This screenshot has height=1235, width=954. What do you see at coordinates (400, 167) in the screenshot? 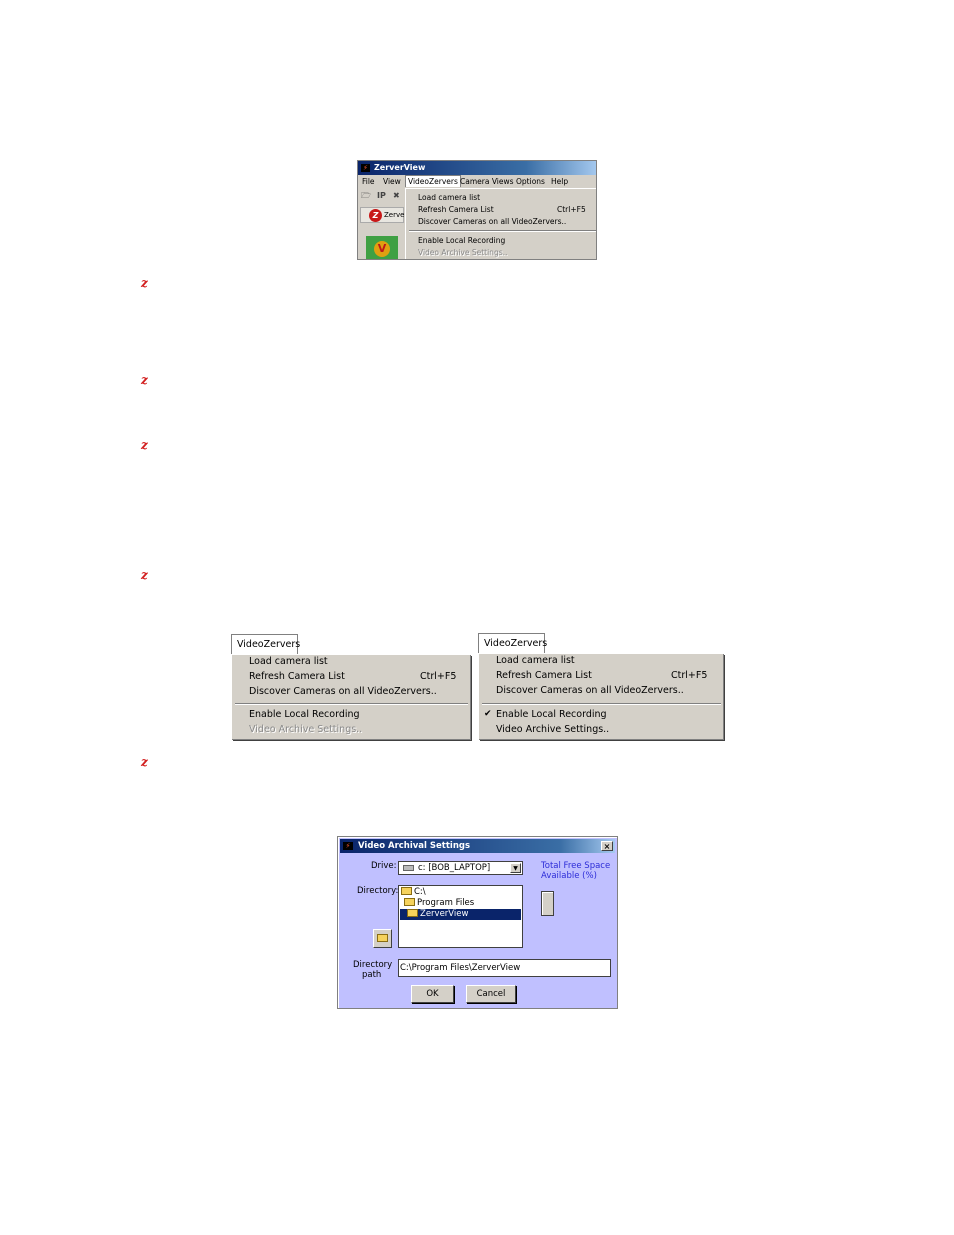
I see `window-title: ZerverView` at bounding box center [400, 167].